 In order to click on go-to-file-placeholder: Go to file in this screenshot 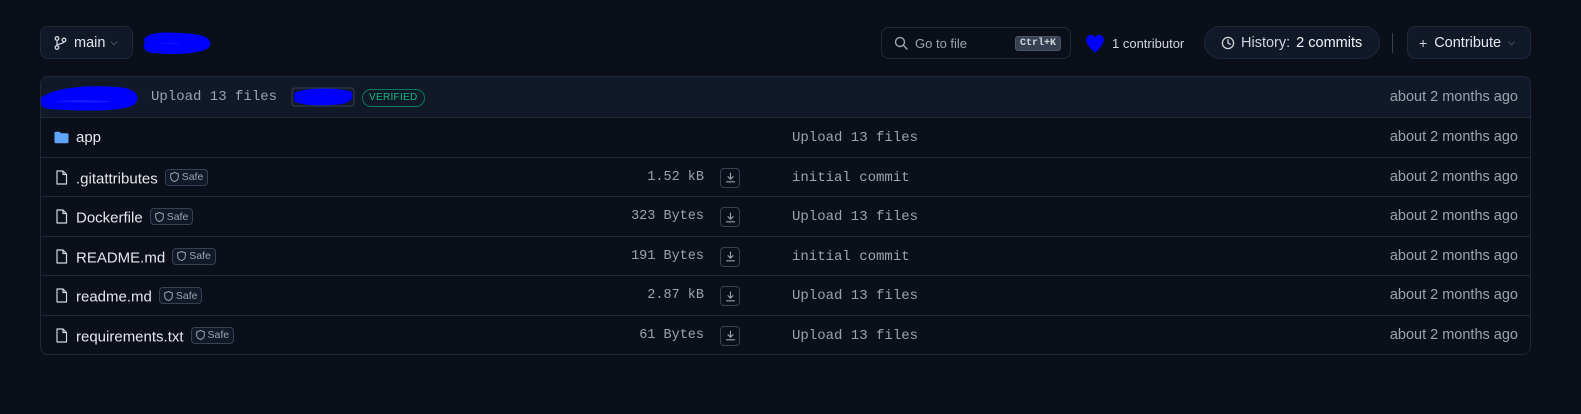, I will do `click(941, 43)`.